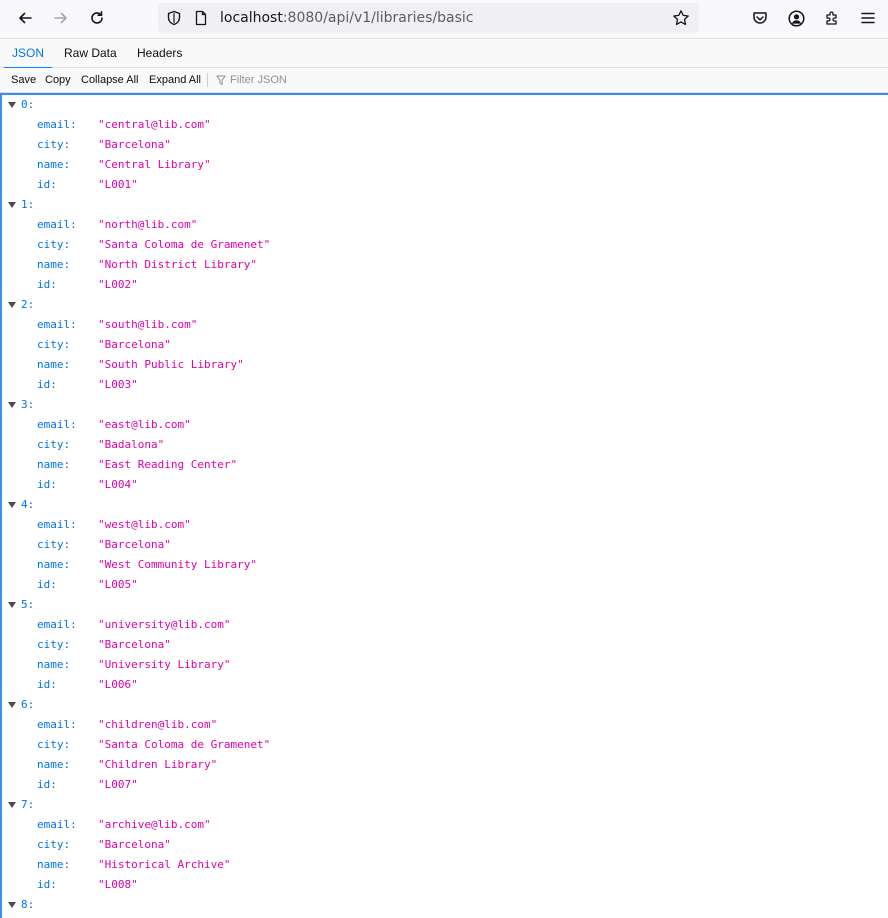 The height and width of the screenshot is (918, 888). I want to click on property-row: name: "North District Library", so click(444, 265).